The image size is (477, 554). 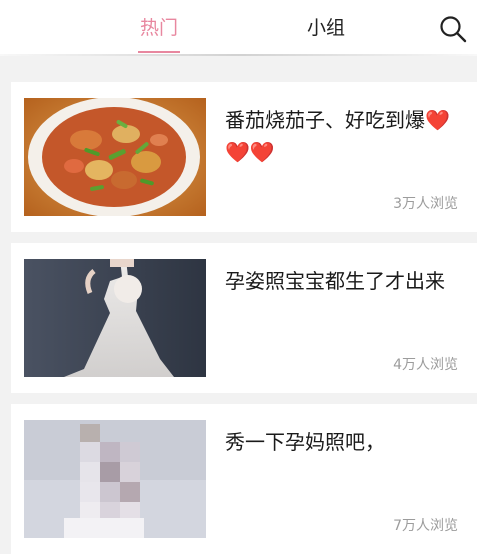 What do you see at coordinates (345, 442) in the screenshot?
I see `post-title: 秀一下孕妈照吧，` at bounding box center [345, 442].